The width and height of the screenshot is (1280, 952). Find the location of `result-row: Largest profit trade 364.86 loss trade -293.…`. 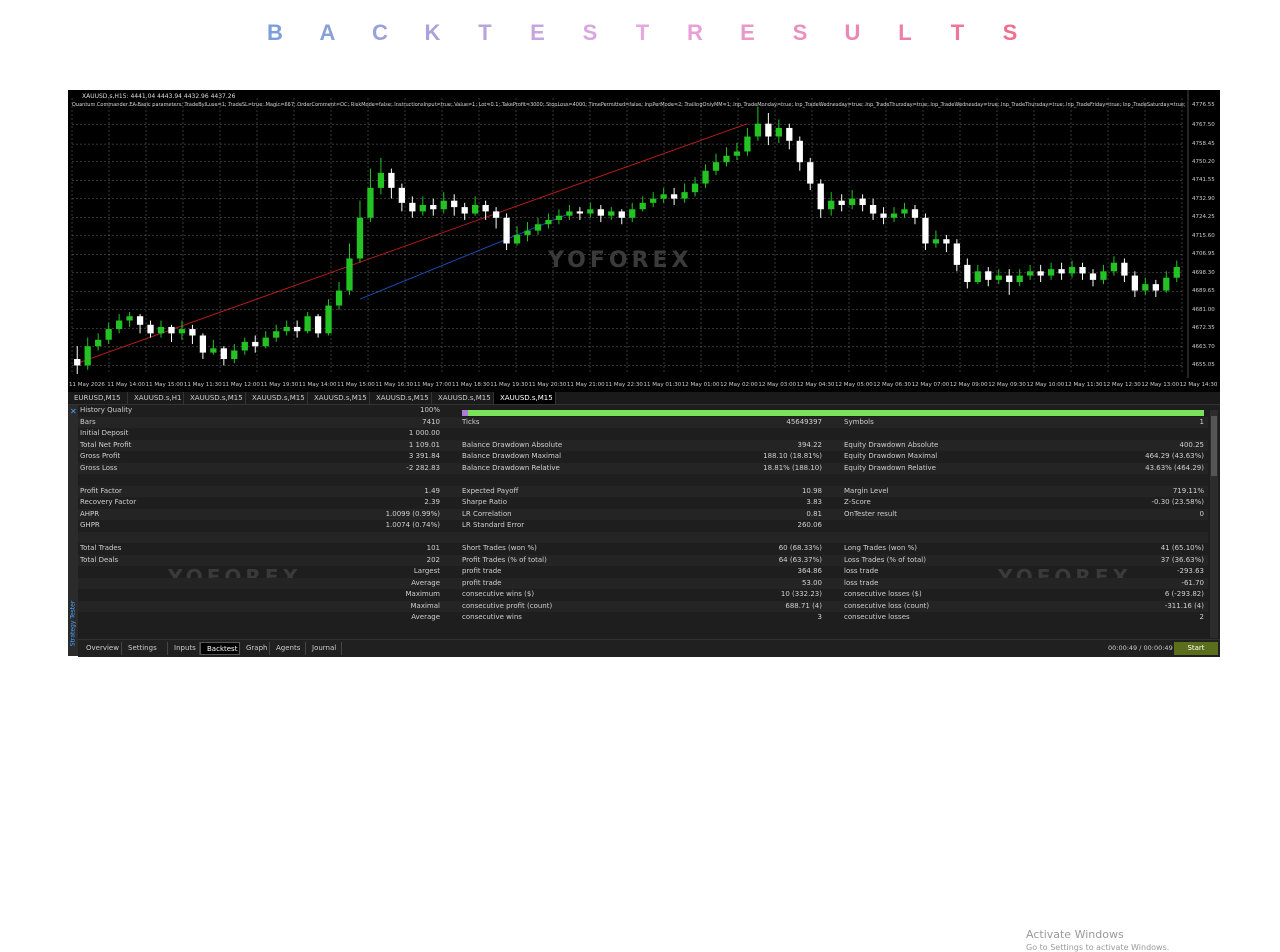

result-row: Largest profit trade 364.86 loss trade -293.… is located at coordinates (643, 572).